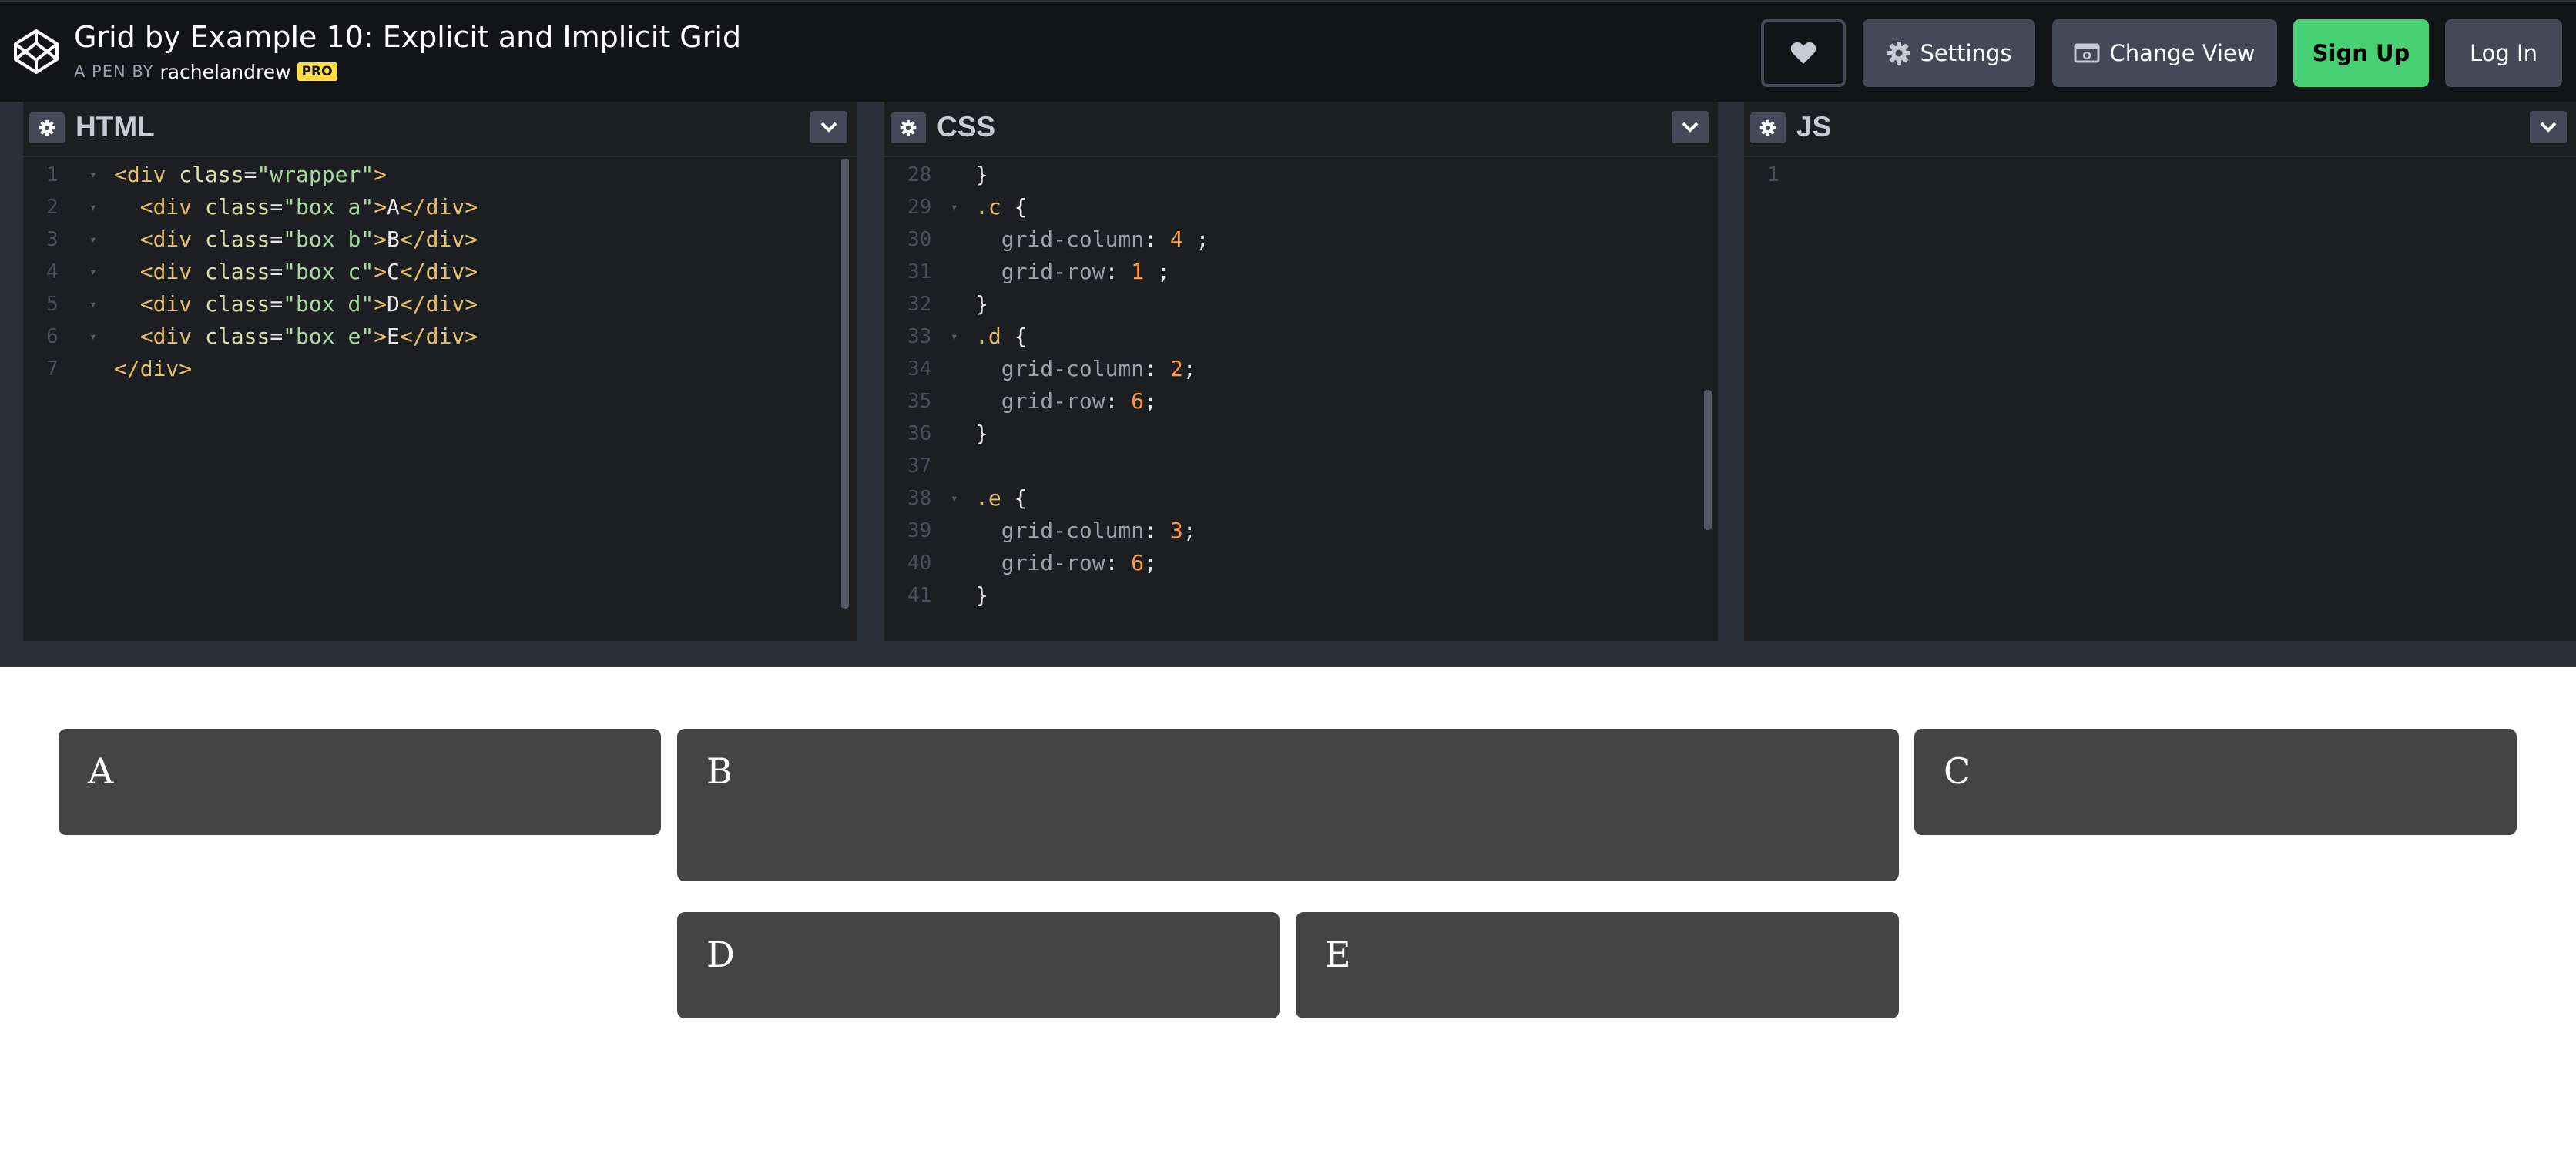 The image size is (2576, 1154). What do you see at coordinates (440, 175) in the screenshot?
I see `code-line: 1 ▾ <div class="wrapper">` at bounding box center [440, 175].